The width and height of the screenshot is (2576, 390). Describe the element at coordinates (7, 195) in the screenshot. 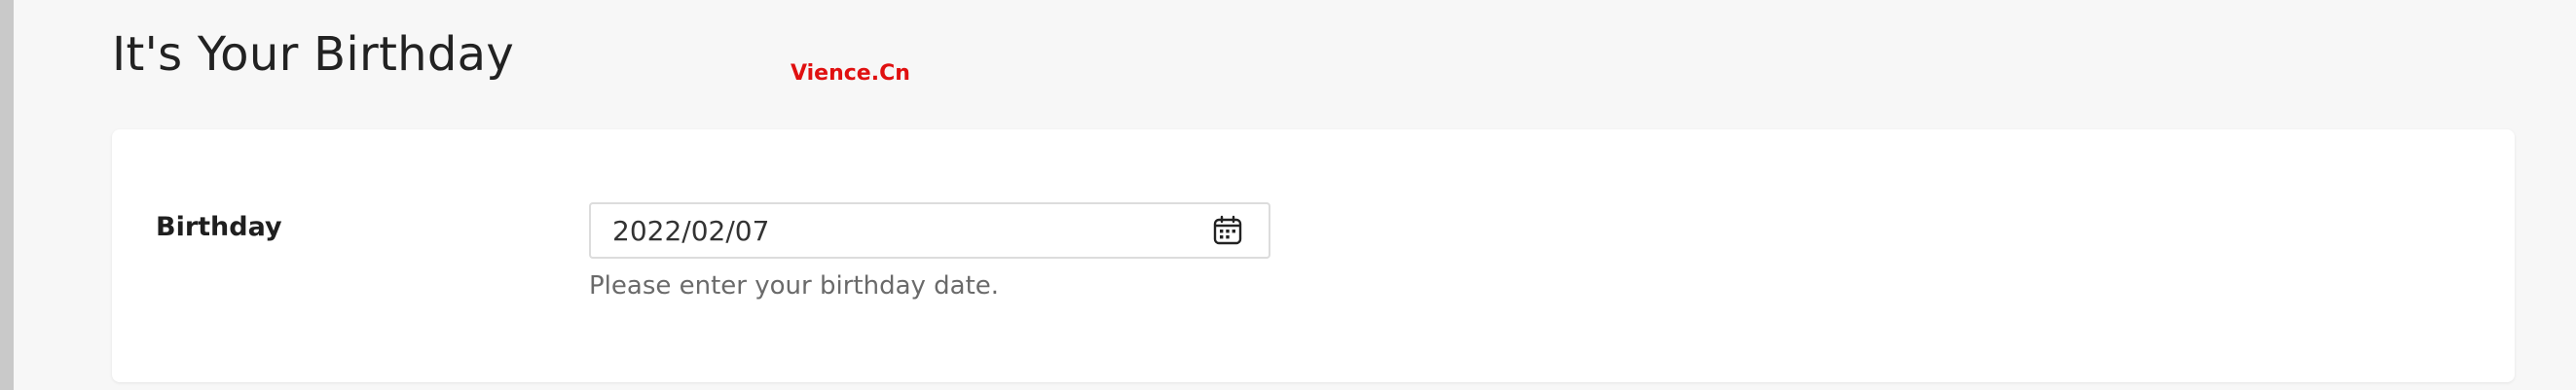

I see `window-left-edge` at that location.